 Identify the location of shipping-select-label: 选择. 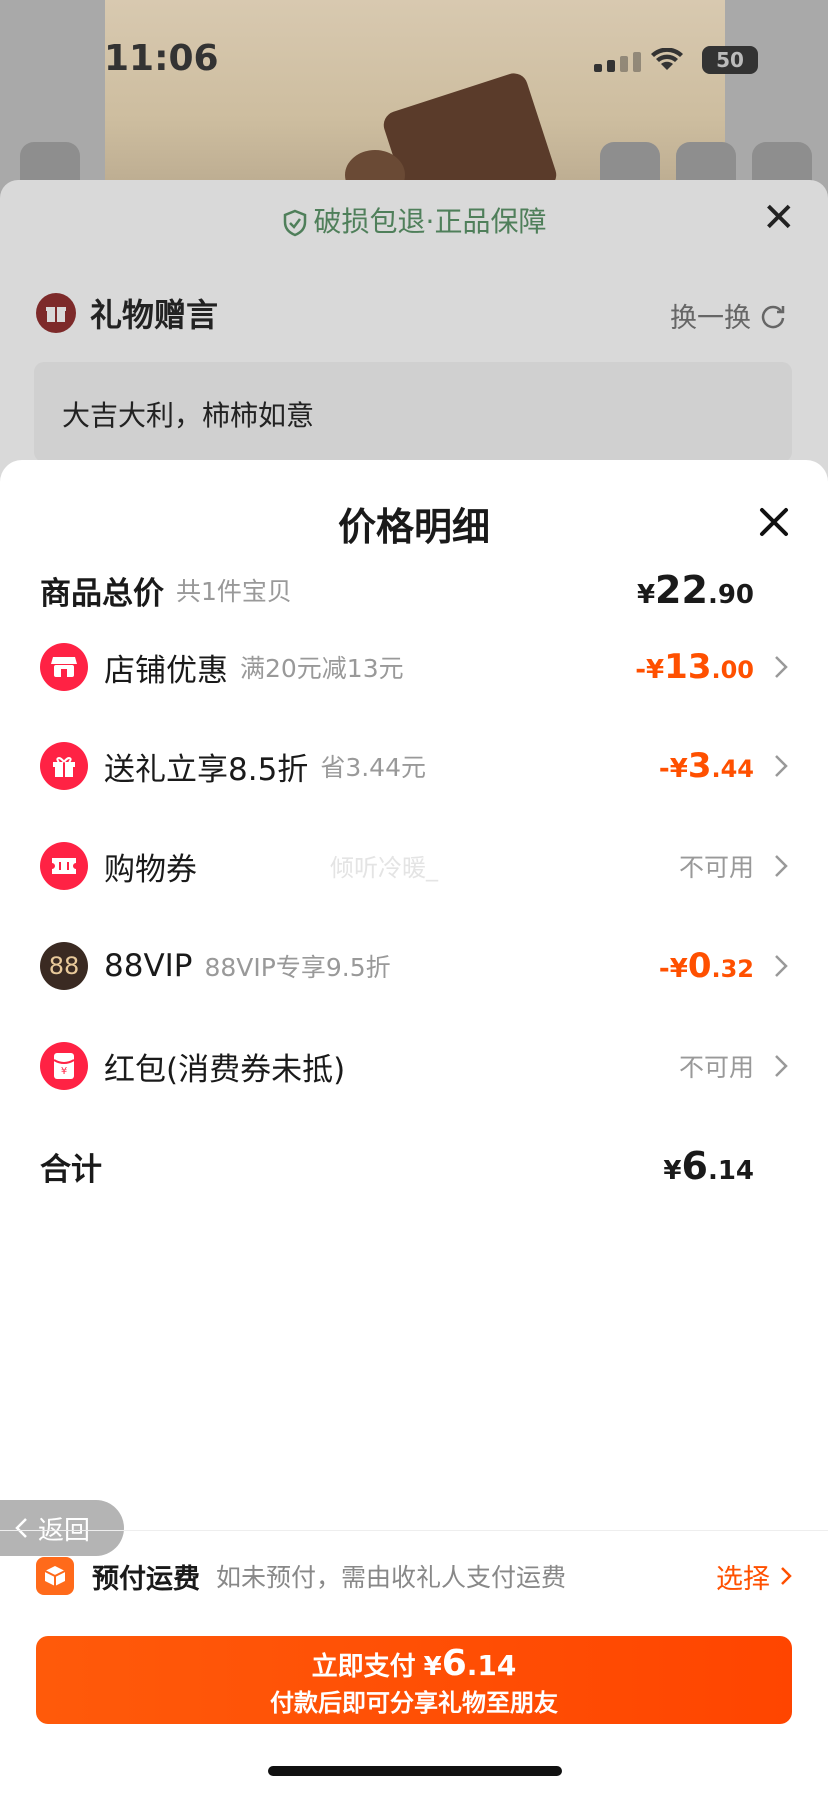
(743, 1579).